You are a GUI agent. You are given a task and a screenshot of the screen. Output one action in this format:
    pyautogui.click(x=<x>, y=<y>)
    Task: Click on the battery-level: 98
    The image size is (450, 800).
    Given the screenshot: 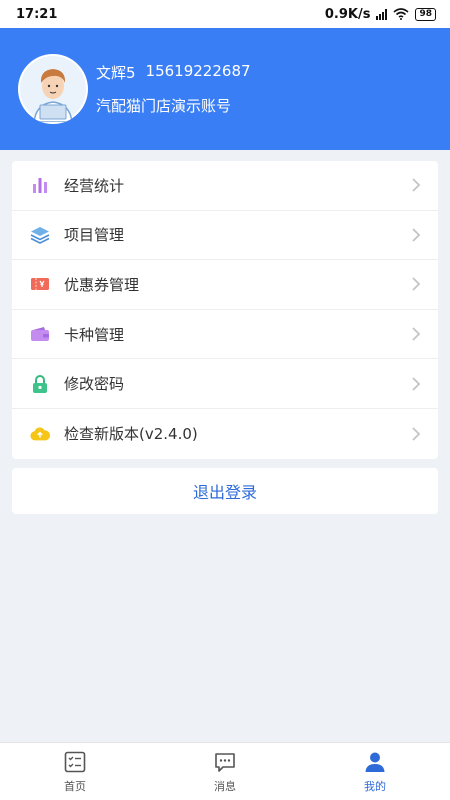 What is the action you would take?
    pyautogui.click(x=425, y=13)
    